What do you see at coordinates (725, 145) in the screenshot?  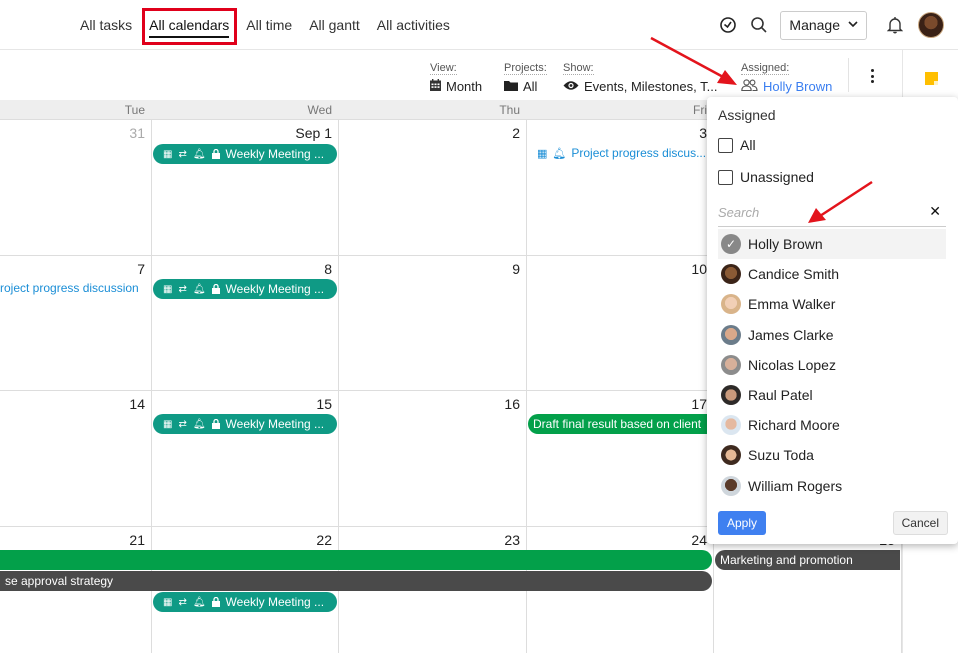 I see `checkbox-all` at bounding box center [725, 145].